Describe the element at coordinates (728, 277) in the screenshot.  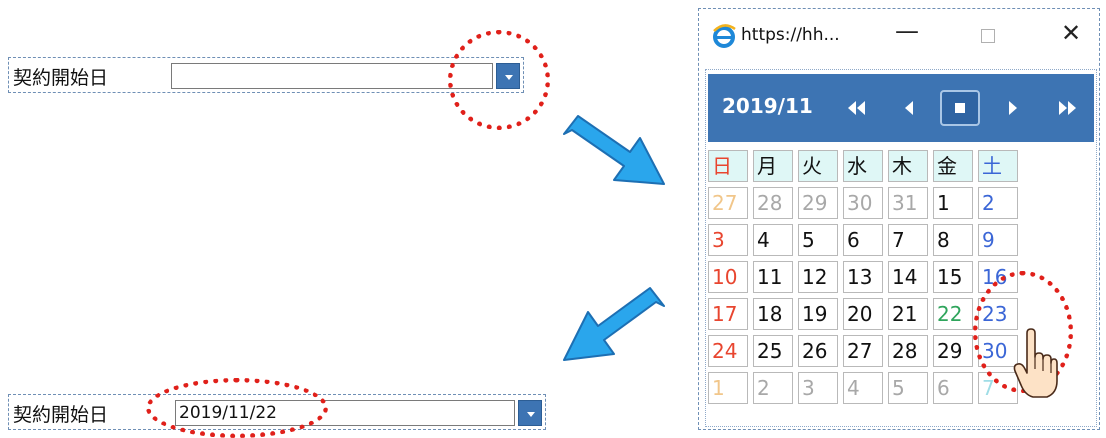
I see `calendar-day: 10` at that location.